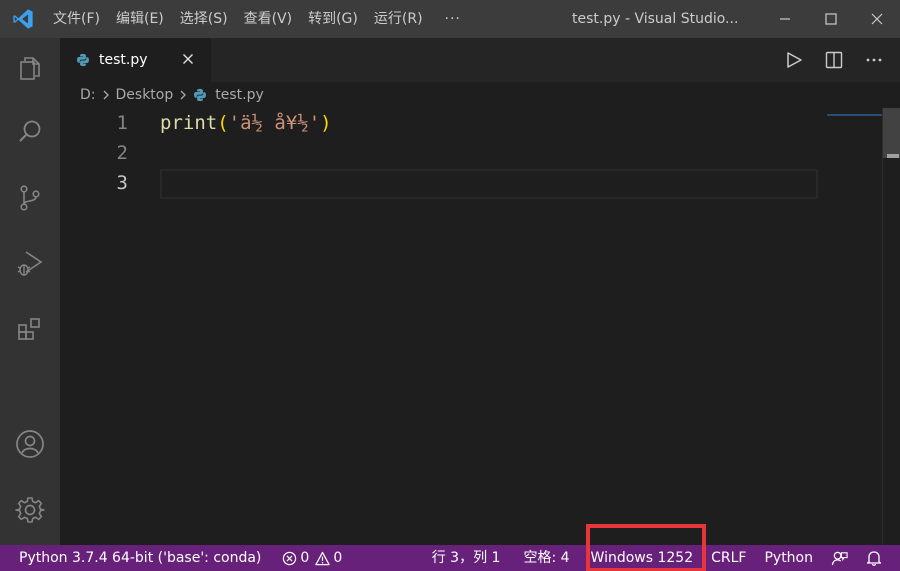 The height and width of the screenshot is (571, 900). Describe the element at coordinates (788, 558) in the screenshot. I see `language-mode-selector: Python` at that location.